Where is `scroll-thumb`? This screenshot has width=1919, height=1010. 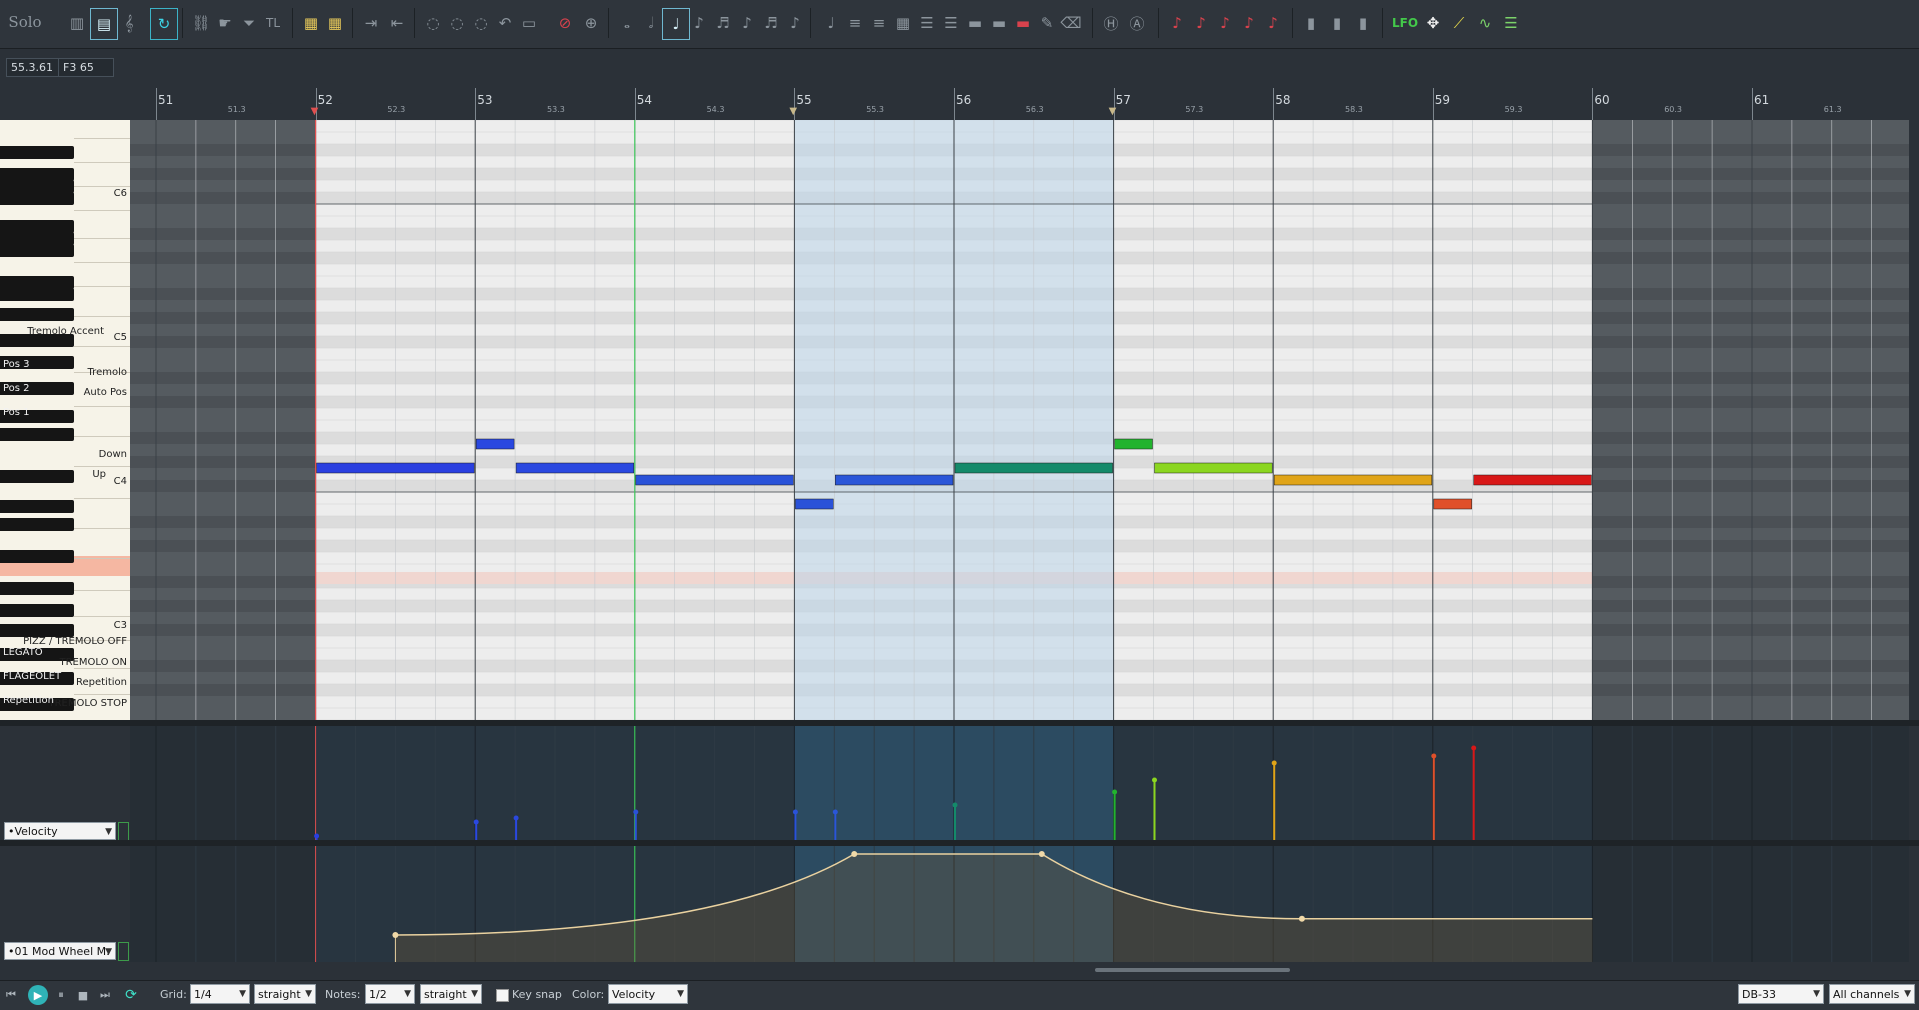 scroll-thumb is located at coordinates (1192, 970).